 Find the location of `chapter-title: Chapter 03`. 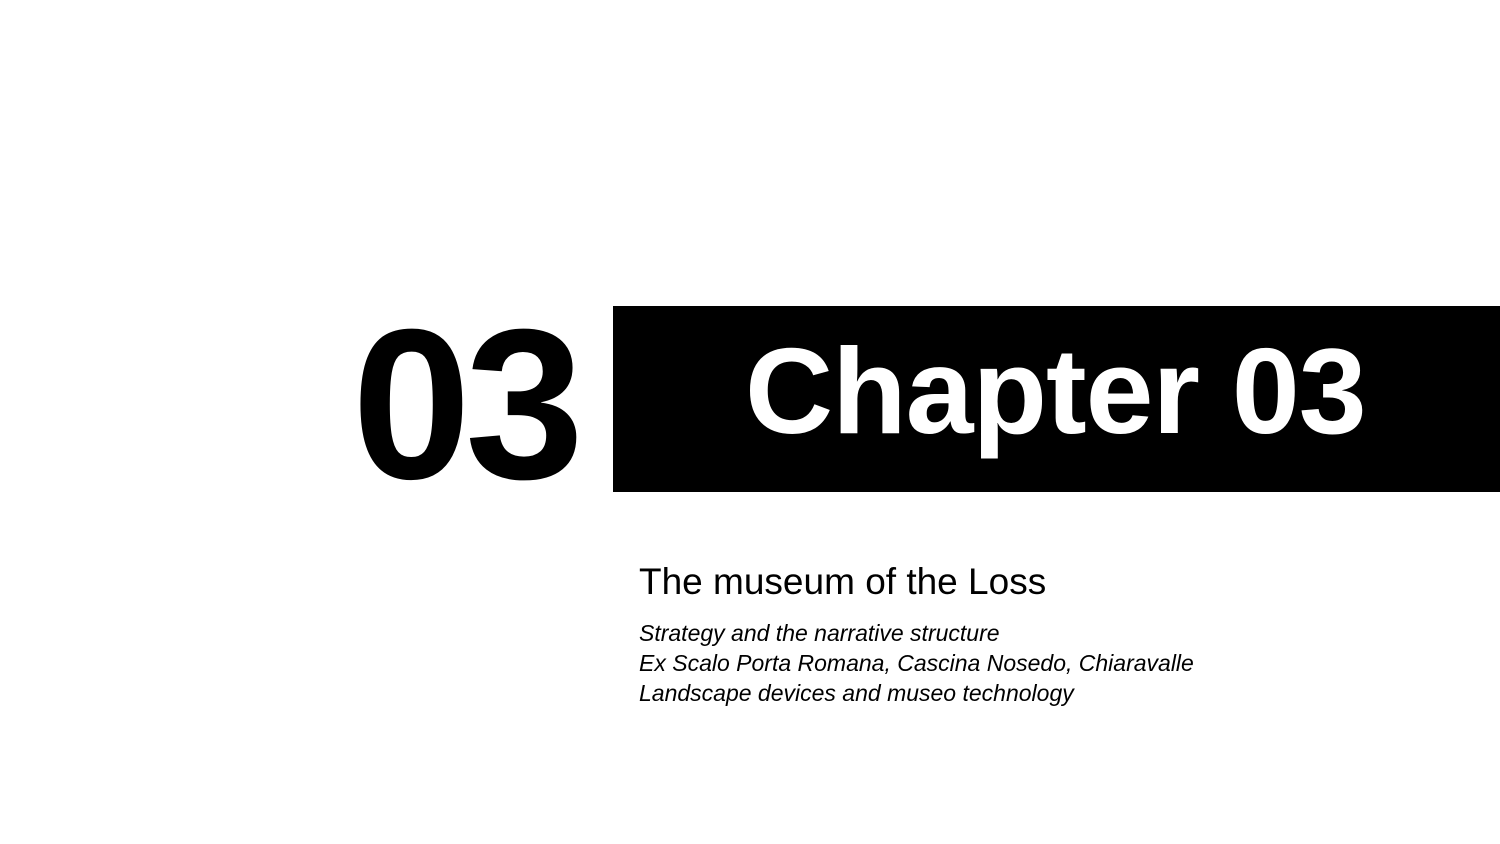

chapter-title: Chapter 03 is located at coordinates (1056, 391).